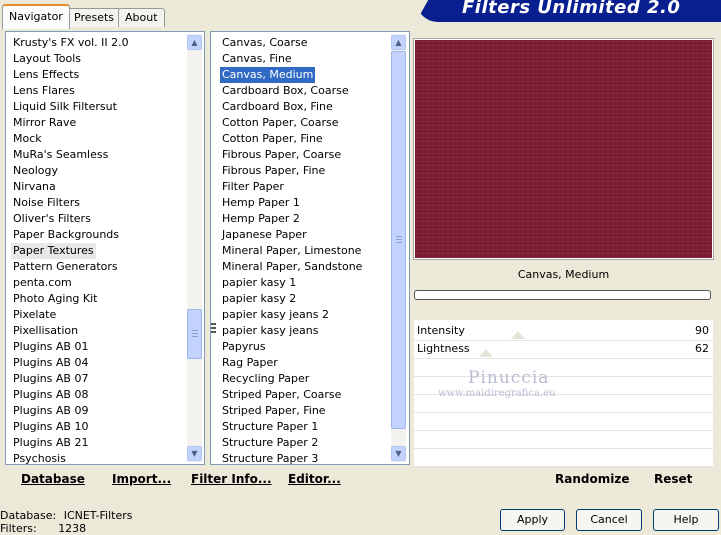 The image size is (721, 535). I want to click on status-database: Database: ICNET-Filters, so click(66, 515).